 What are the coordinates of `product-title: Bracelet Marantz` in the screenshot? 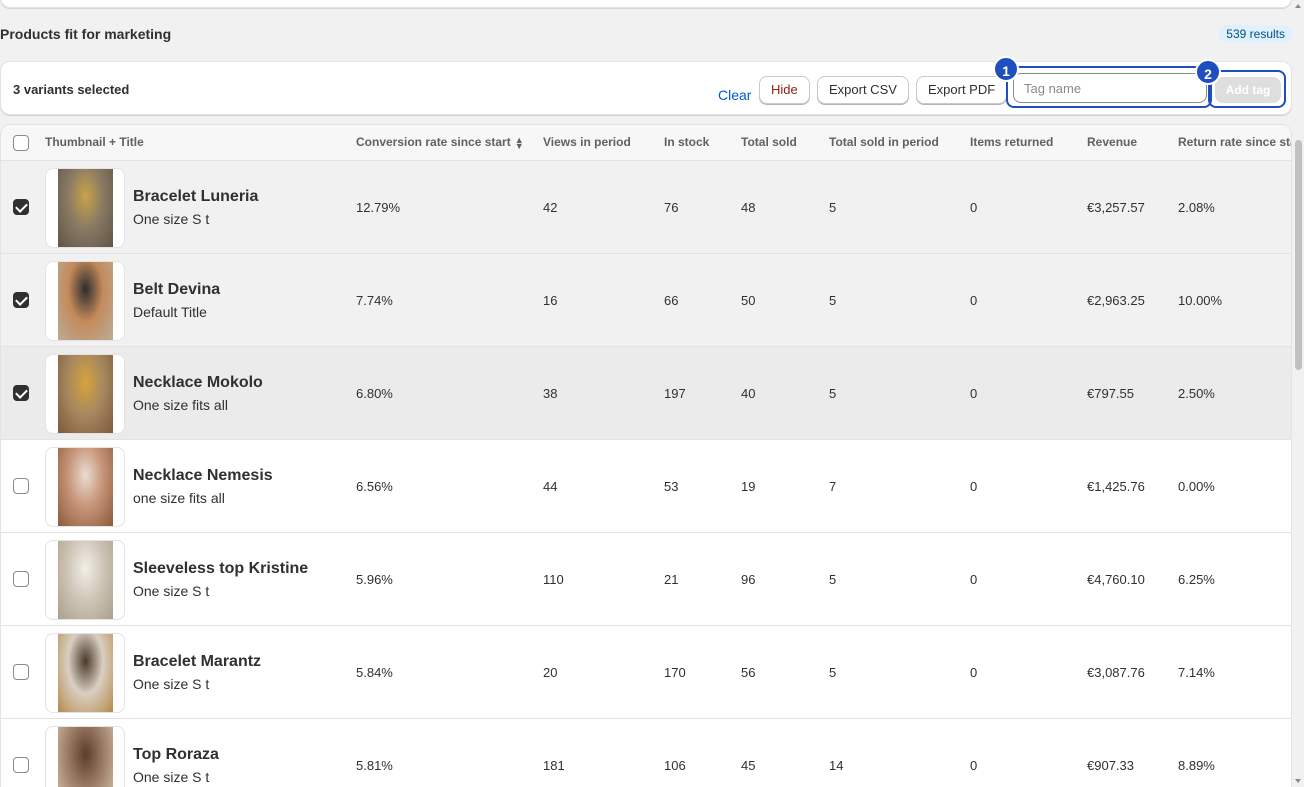 It's located at (197, 662).